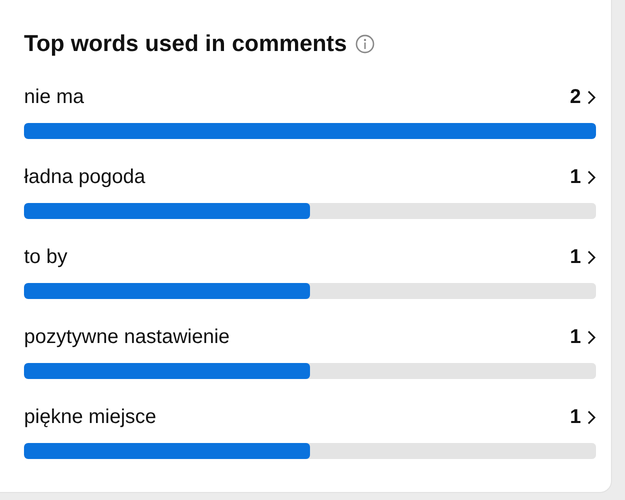 Image resolution: width=625 pixels, height=500 pixels. I want to click on word-count: 2, so click(575, 97).